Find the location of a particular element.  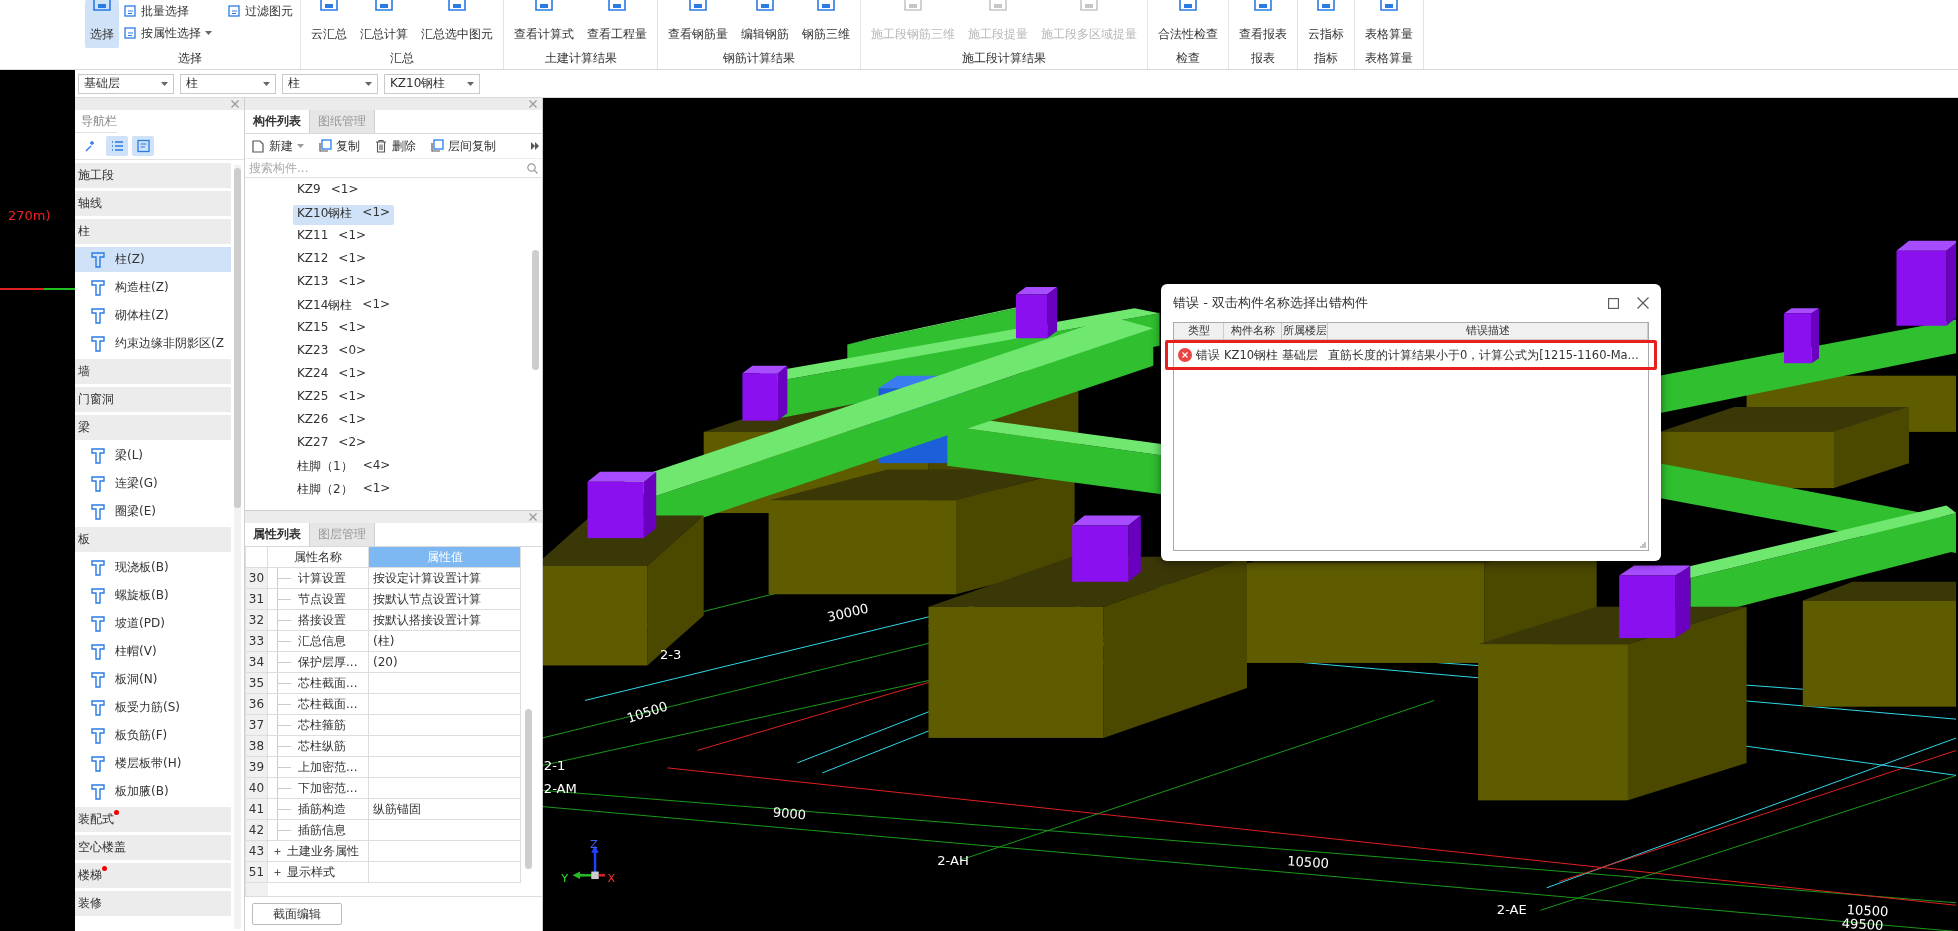

component-item: KZ25 <1> is located at coordinates (332, 398).